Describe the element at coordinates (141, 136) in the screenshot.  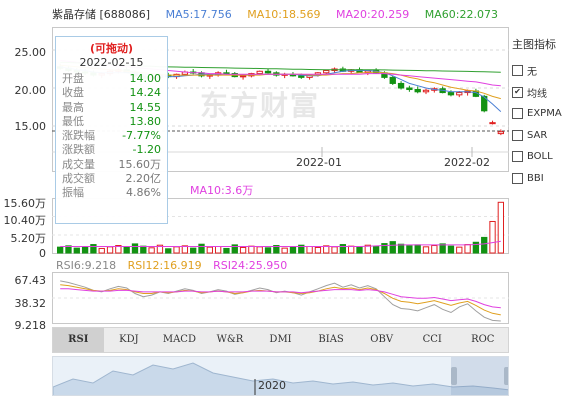
I see `tooltip-value: -7.77%` at that location.